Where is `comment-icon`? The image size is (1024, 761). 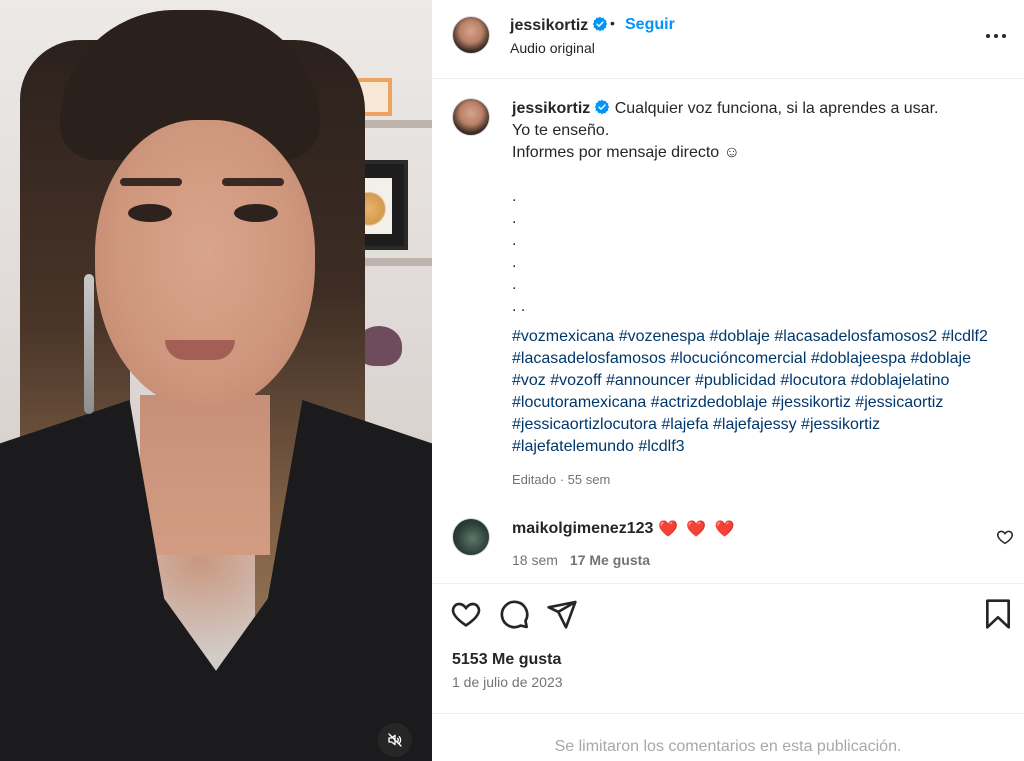
comment-icon is located at coordinates (514, 614).